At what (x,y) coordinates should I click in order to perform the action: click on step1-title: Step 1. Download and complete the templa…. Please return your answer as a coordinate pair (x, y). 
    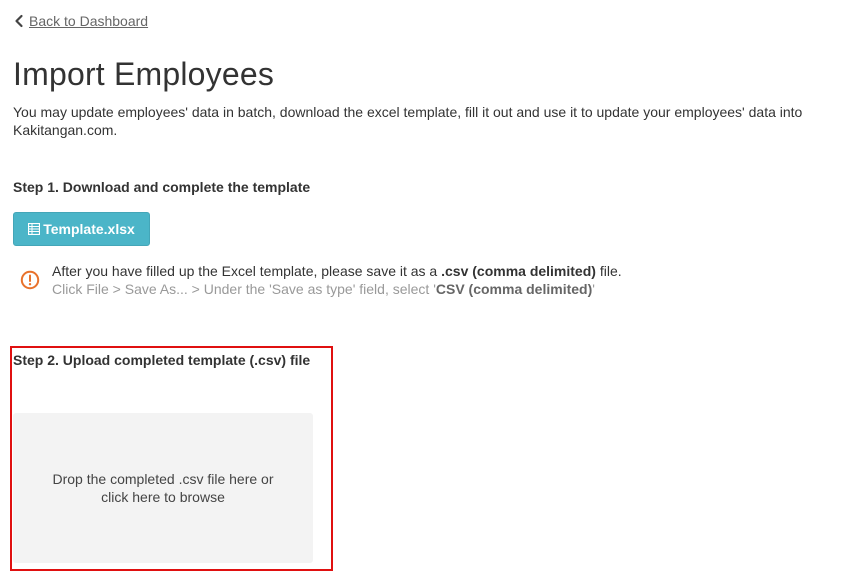
    Looking at the image, I should click on (162, 187).